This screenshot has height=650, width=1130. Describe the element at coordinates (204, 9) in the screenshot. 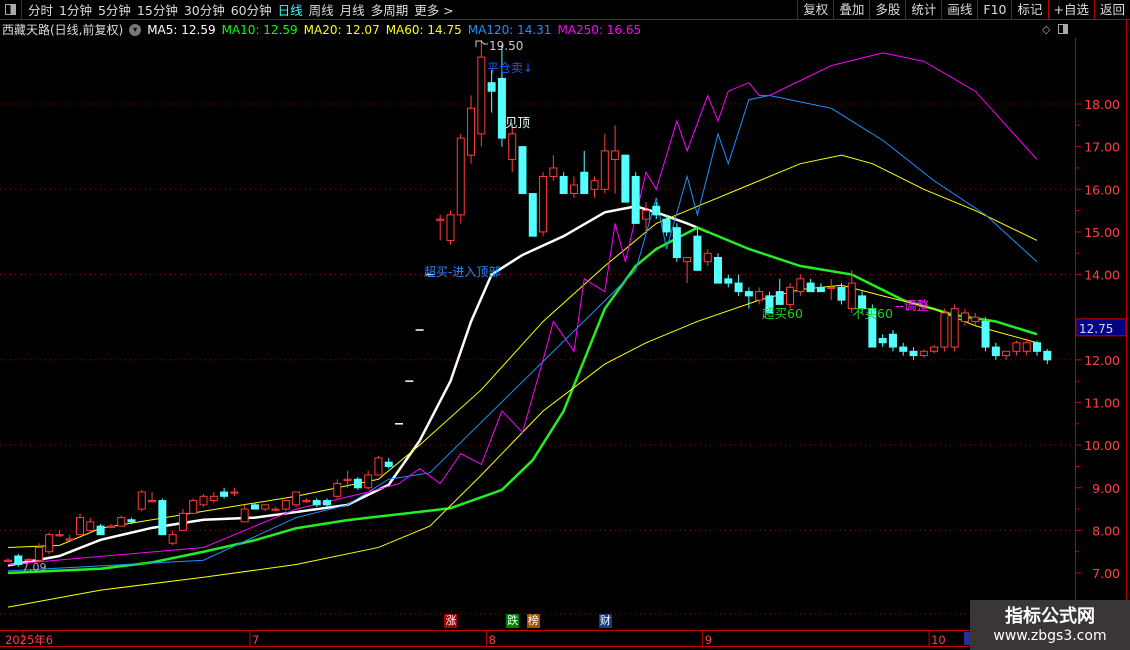

I see `period-tab: 30分钟` at that location.